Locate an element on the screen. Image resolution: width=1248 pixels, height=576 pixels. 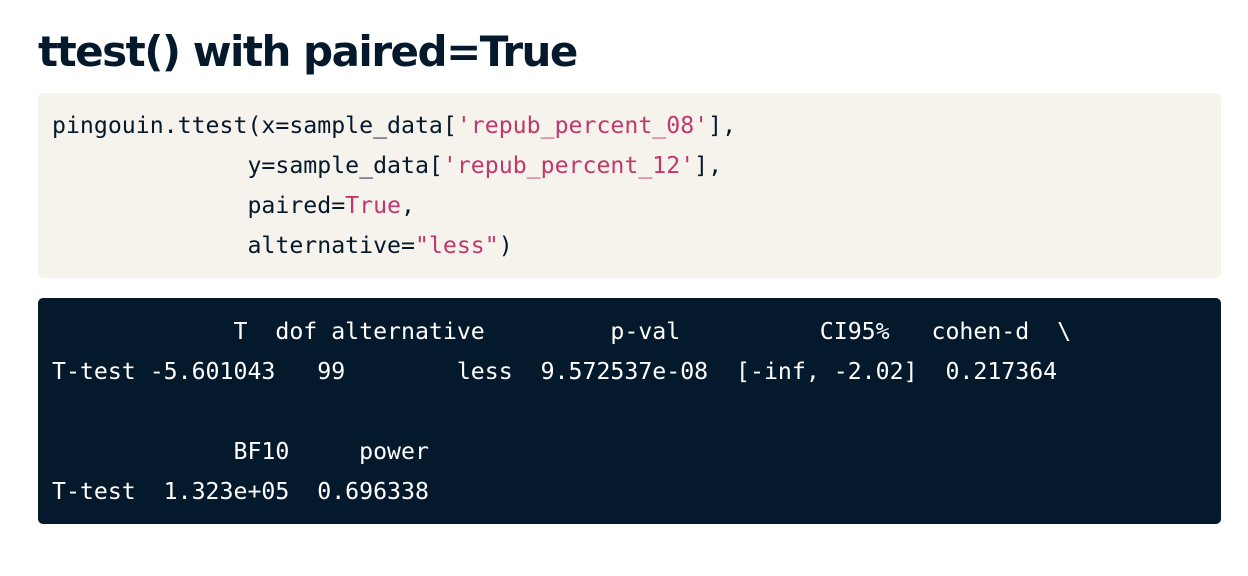
code-line-4: alternative="less") is located at coordinates (282, 246).